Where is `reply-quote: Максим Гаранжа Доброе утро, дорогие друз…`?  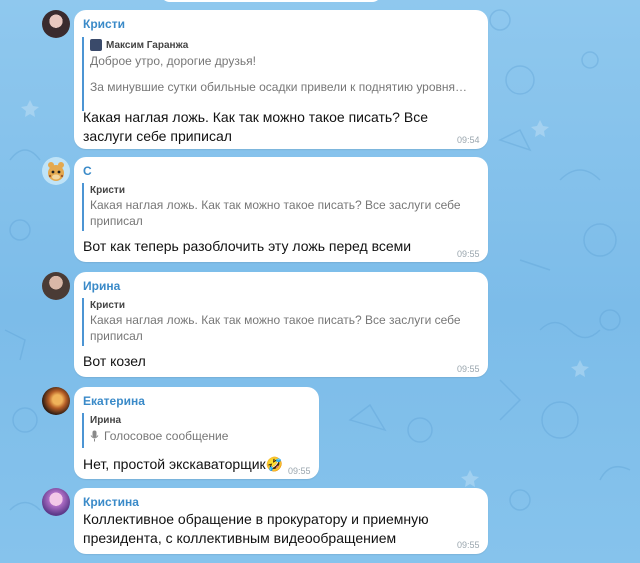 reply-quote: Максим Гаранжа Доброе утро, дорогие друз… is located at coordinates (281, 74).